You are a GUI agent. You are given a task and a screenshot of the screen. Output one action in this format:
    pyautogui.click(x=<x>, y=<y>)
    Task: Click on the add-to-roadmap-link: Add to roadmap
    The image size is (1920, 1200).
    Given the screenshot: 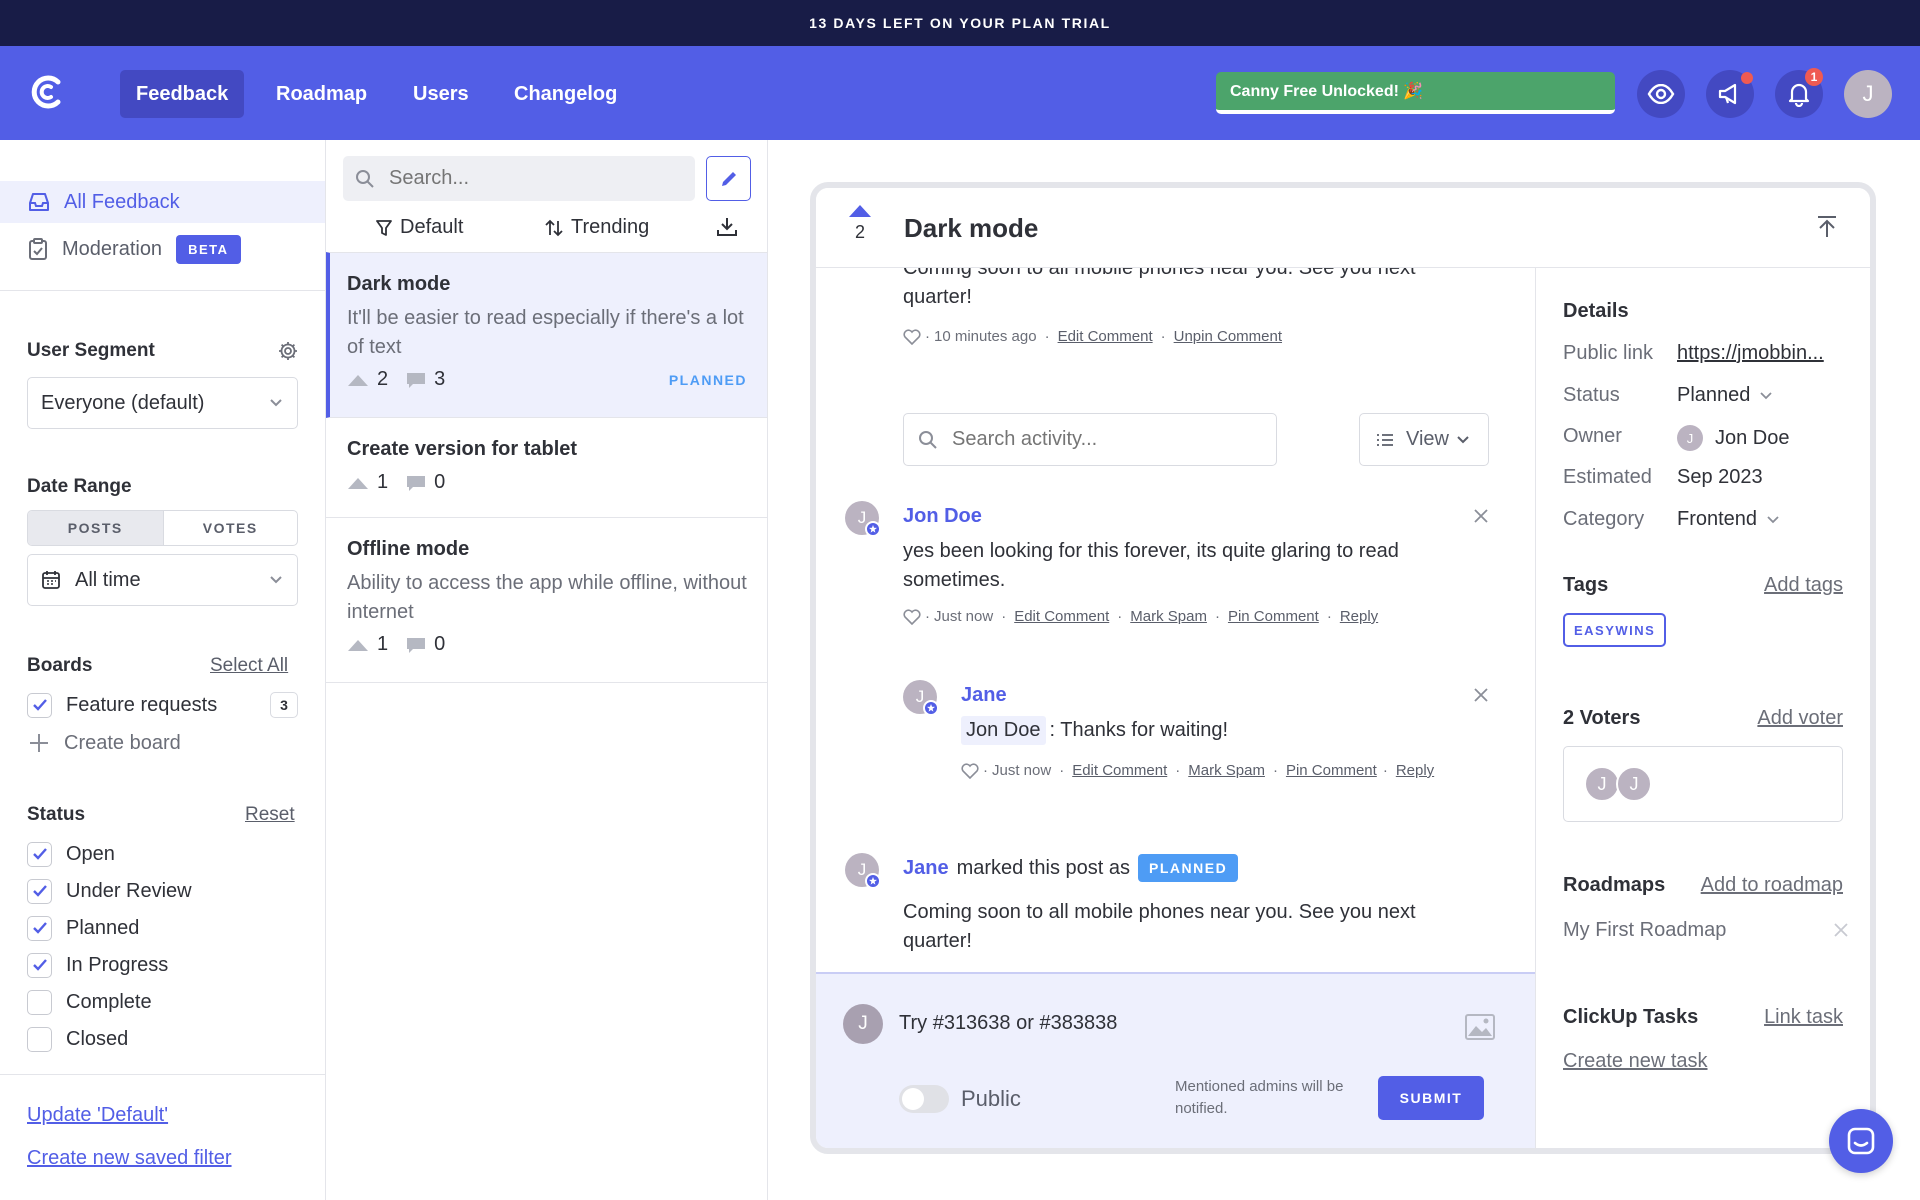 What is the action you would take?
    pyautogui.click(x=1772, y=885)
    